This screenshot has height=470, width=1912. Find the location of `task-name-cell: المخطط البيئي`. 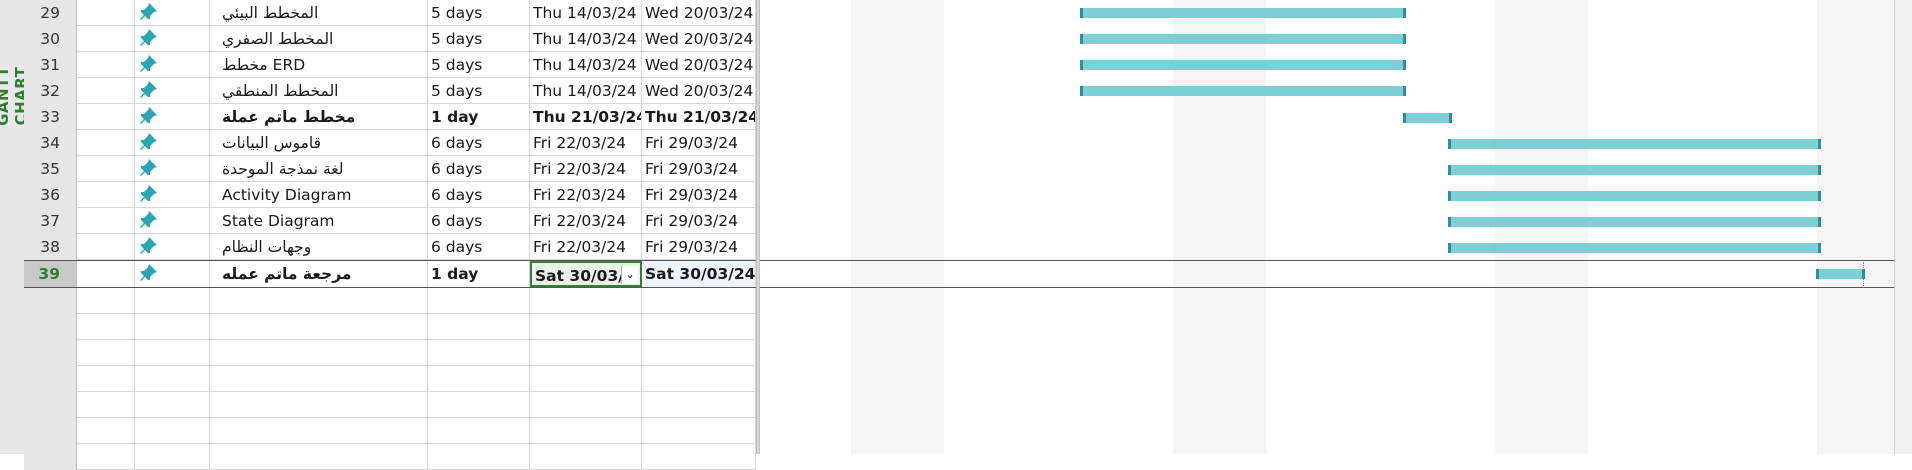

task-name-cell: المخطط البيئي is located at coordinates (319, 13).